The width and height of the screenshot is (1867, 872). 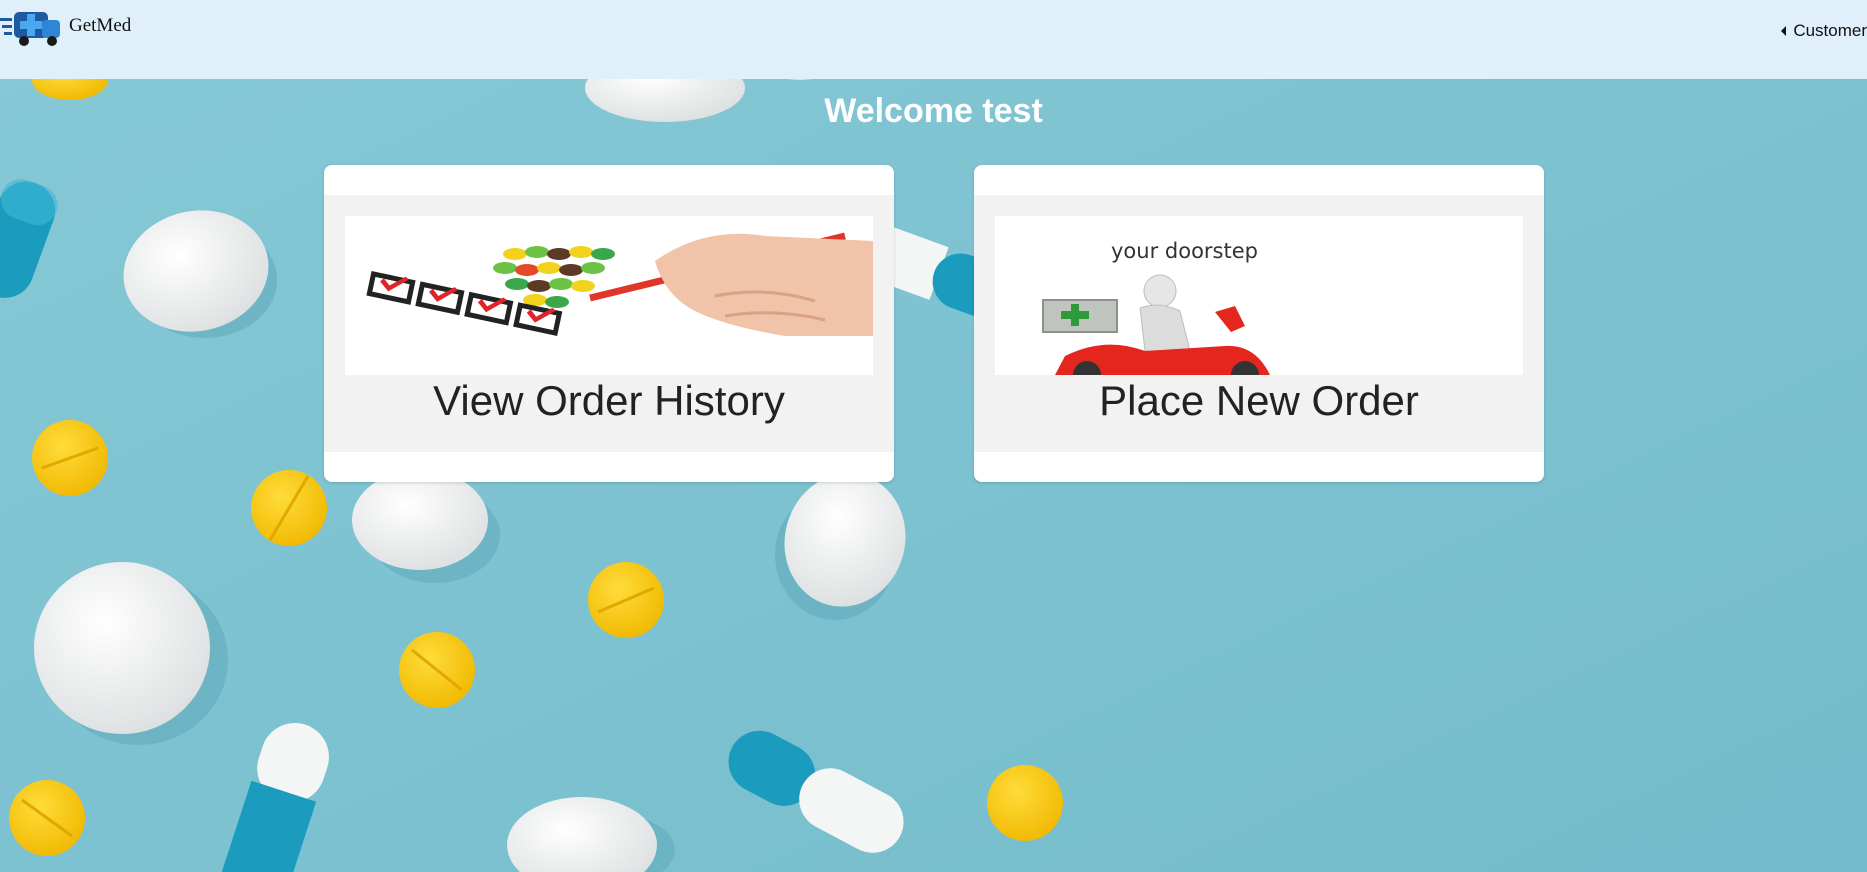 What do you see at coordinates (933, 111) in the screenshot?
I see `welcome-heading: Welcome test` at bounding box center [933, 111].